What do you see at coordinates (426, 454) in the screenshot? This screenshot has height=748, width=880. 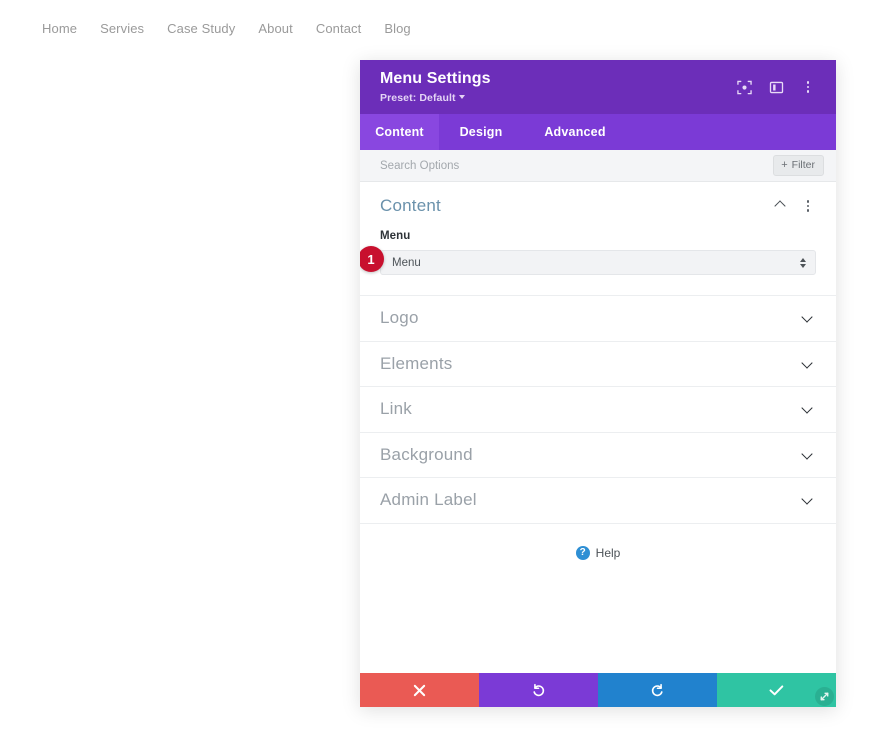 I see `section-background-title: Background` at bounding box center [426, 454].